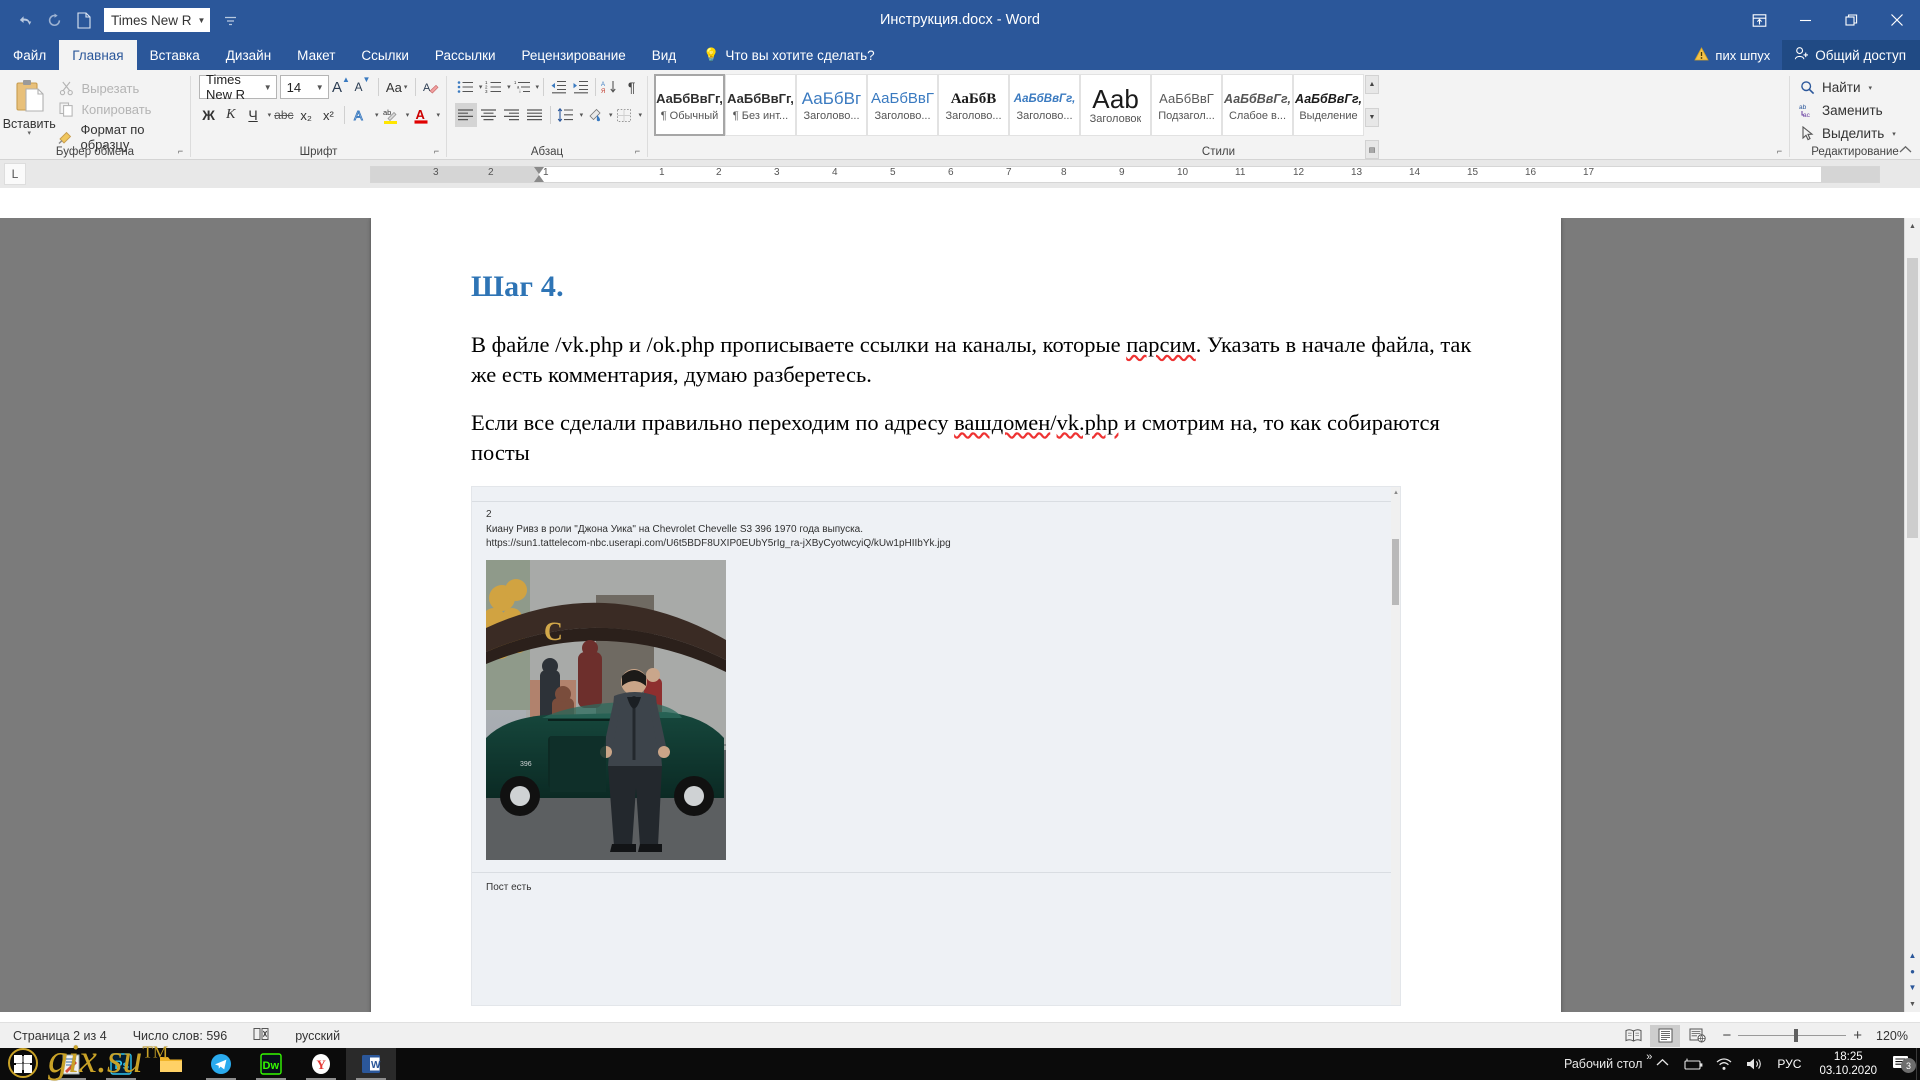 Image resolution: width=1920 pixels, height=1082 pixels. Describe the element at coordinates (1792, 1035) in the screenshot. I see `zoom-slider-track` at that location.